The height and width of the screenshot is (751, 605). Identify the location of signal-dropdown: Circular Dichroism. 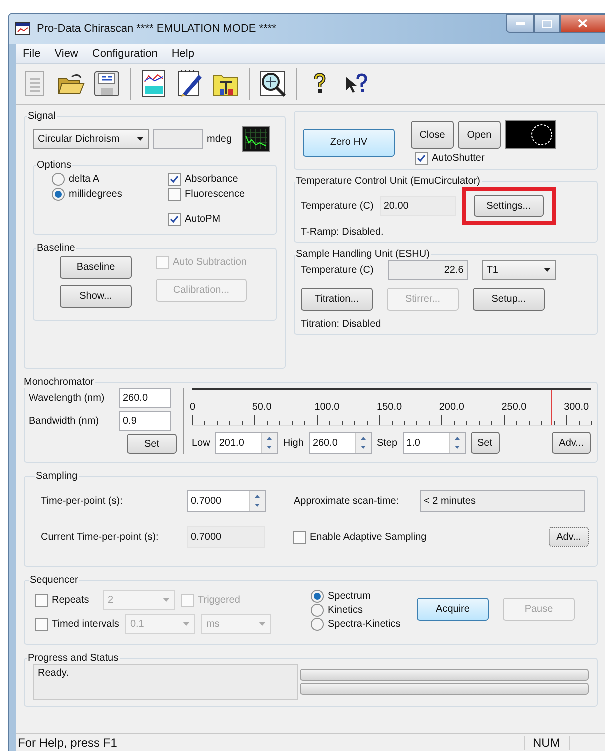
(91, 139).